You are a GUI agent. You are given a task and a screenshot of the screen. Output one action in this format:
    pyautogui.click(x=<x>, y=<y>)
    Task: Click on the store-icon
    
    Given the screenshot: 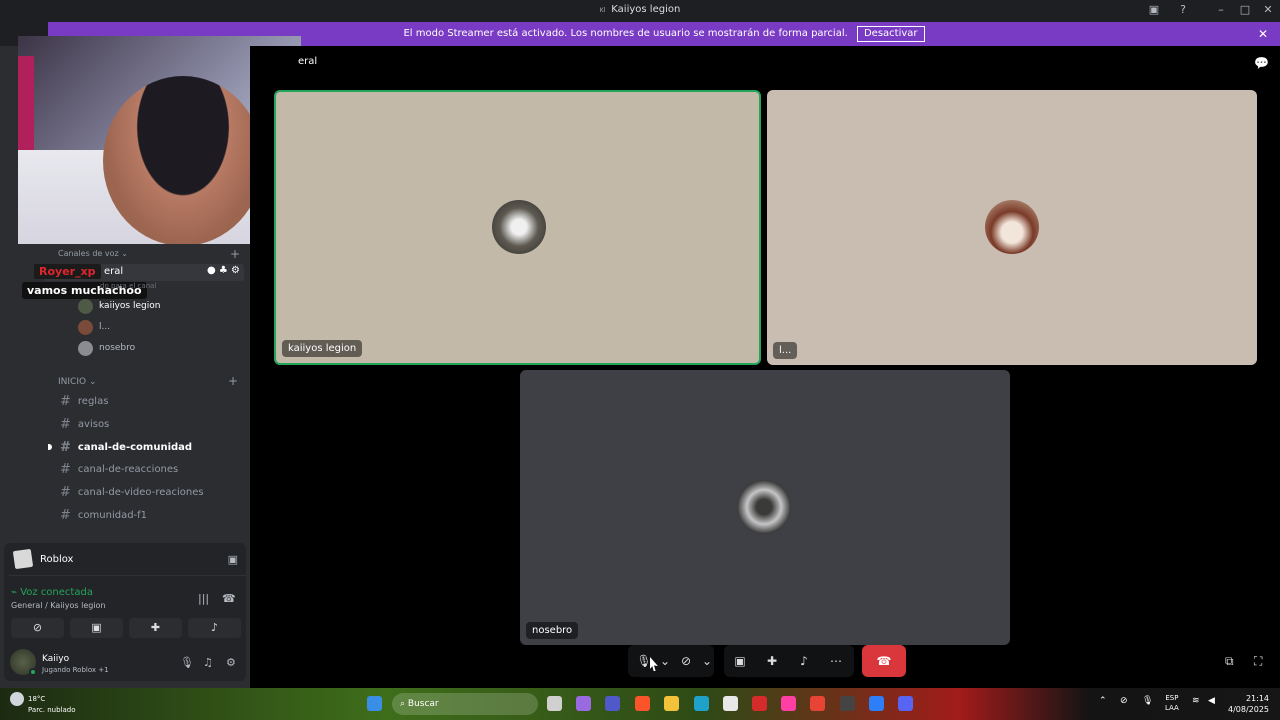 What is the action you would take?
    pyautogui.click(x=730, y=703)
    